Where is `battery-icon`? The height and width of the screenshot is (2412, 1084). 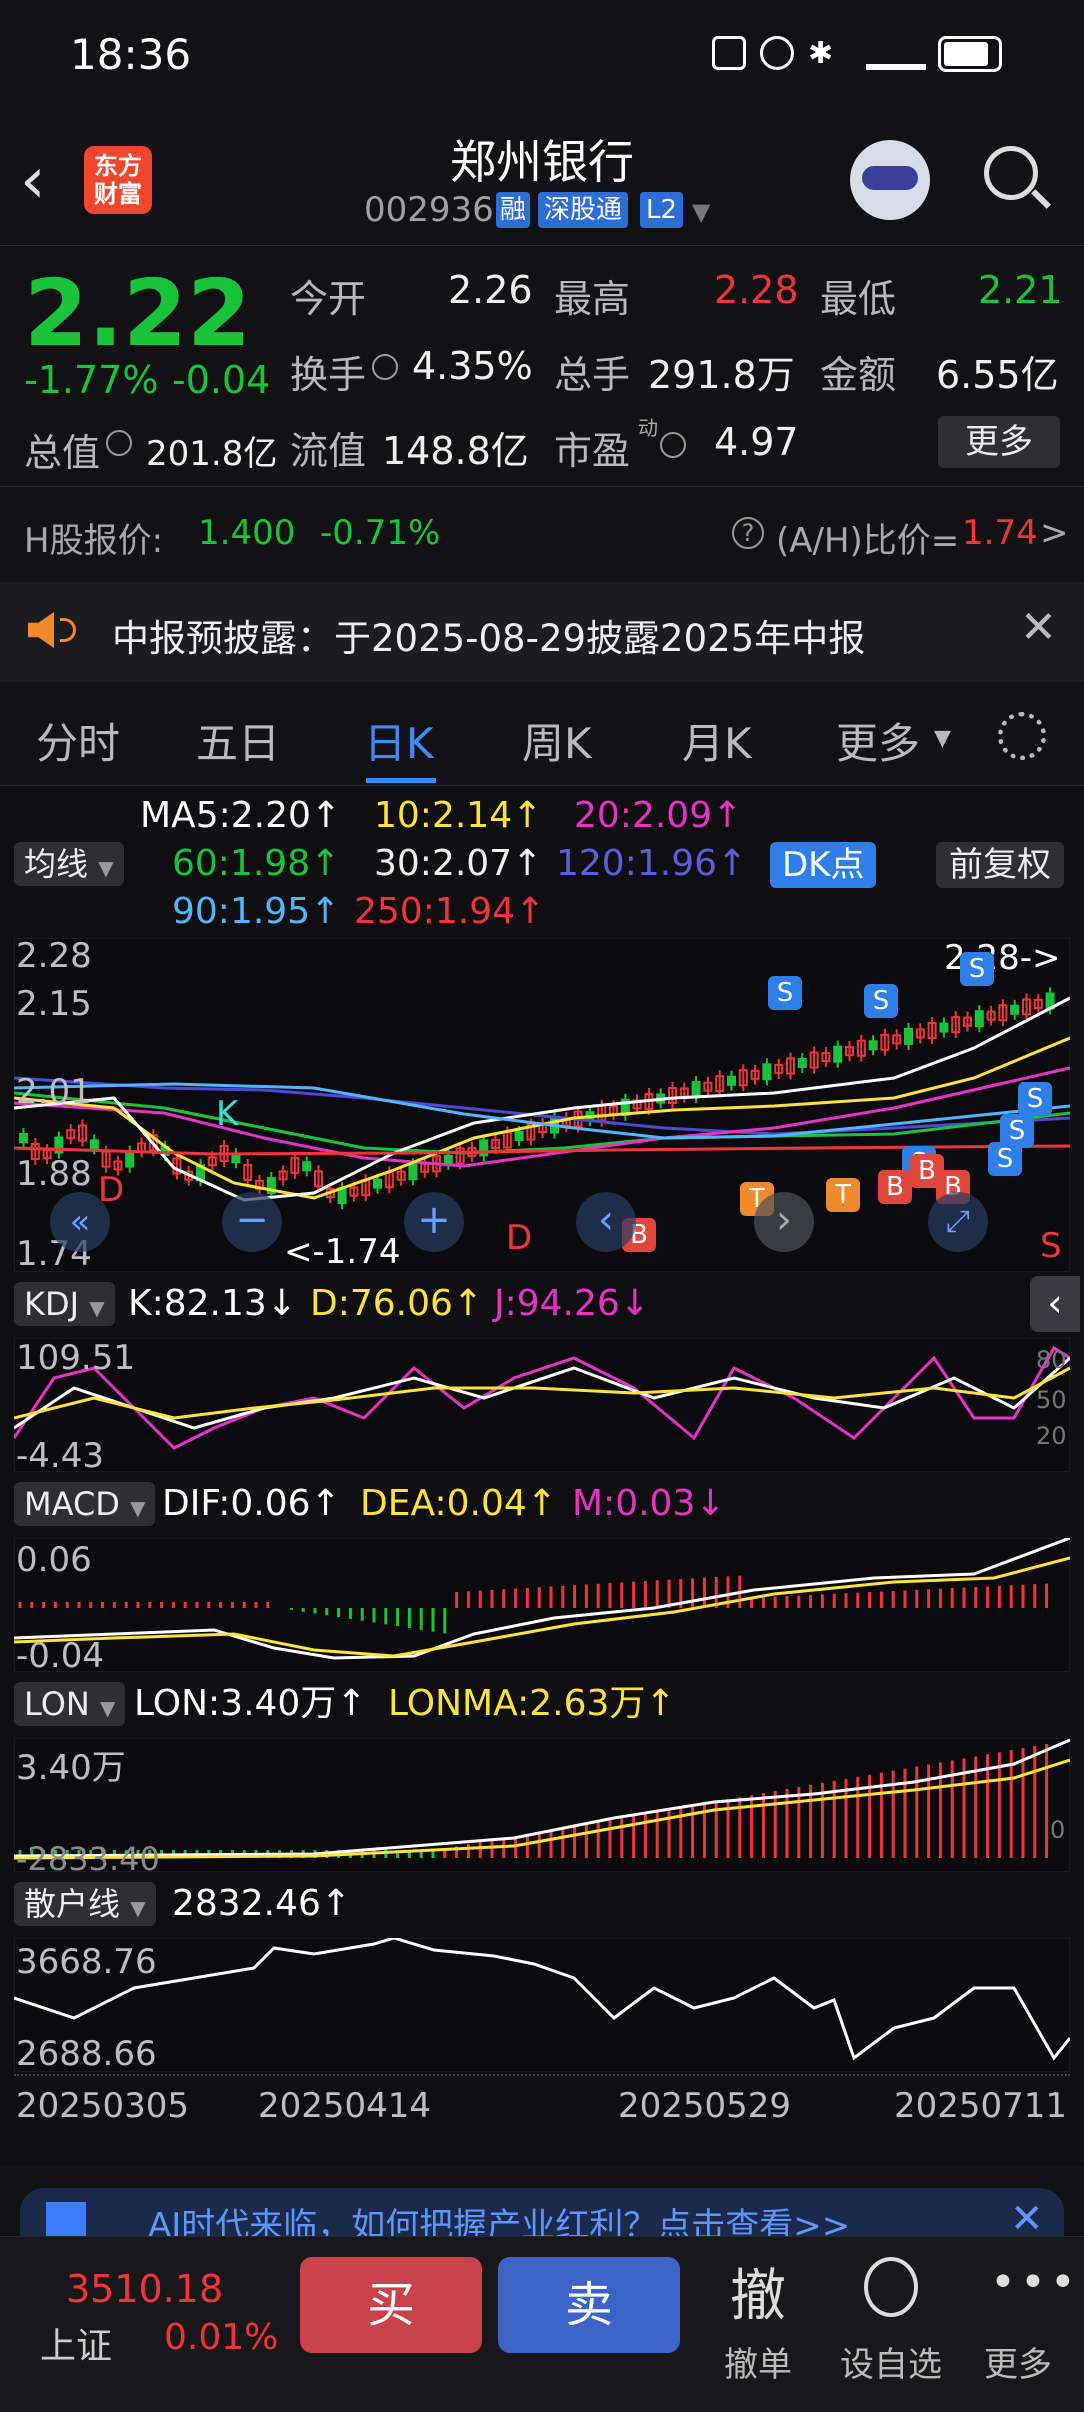 battery-icon is located at coordinates (970, 54).